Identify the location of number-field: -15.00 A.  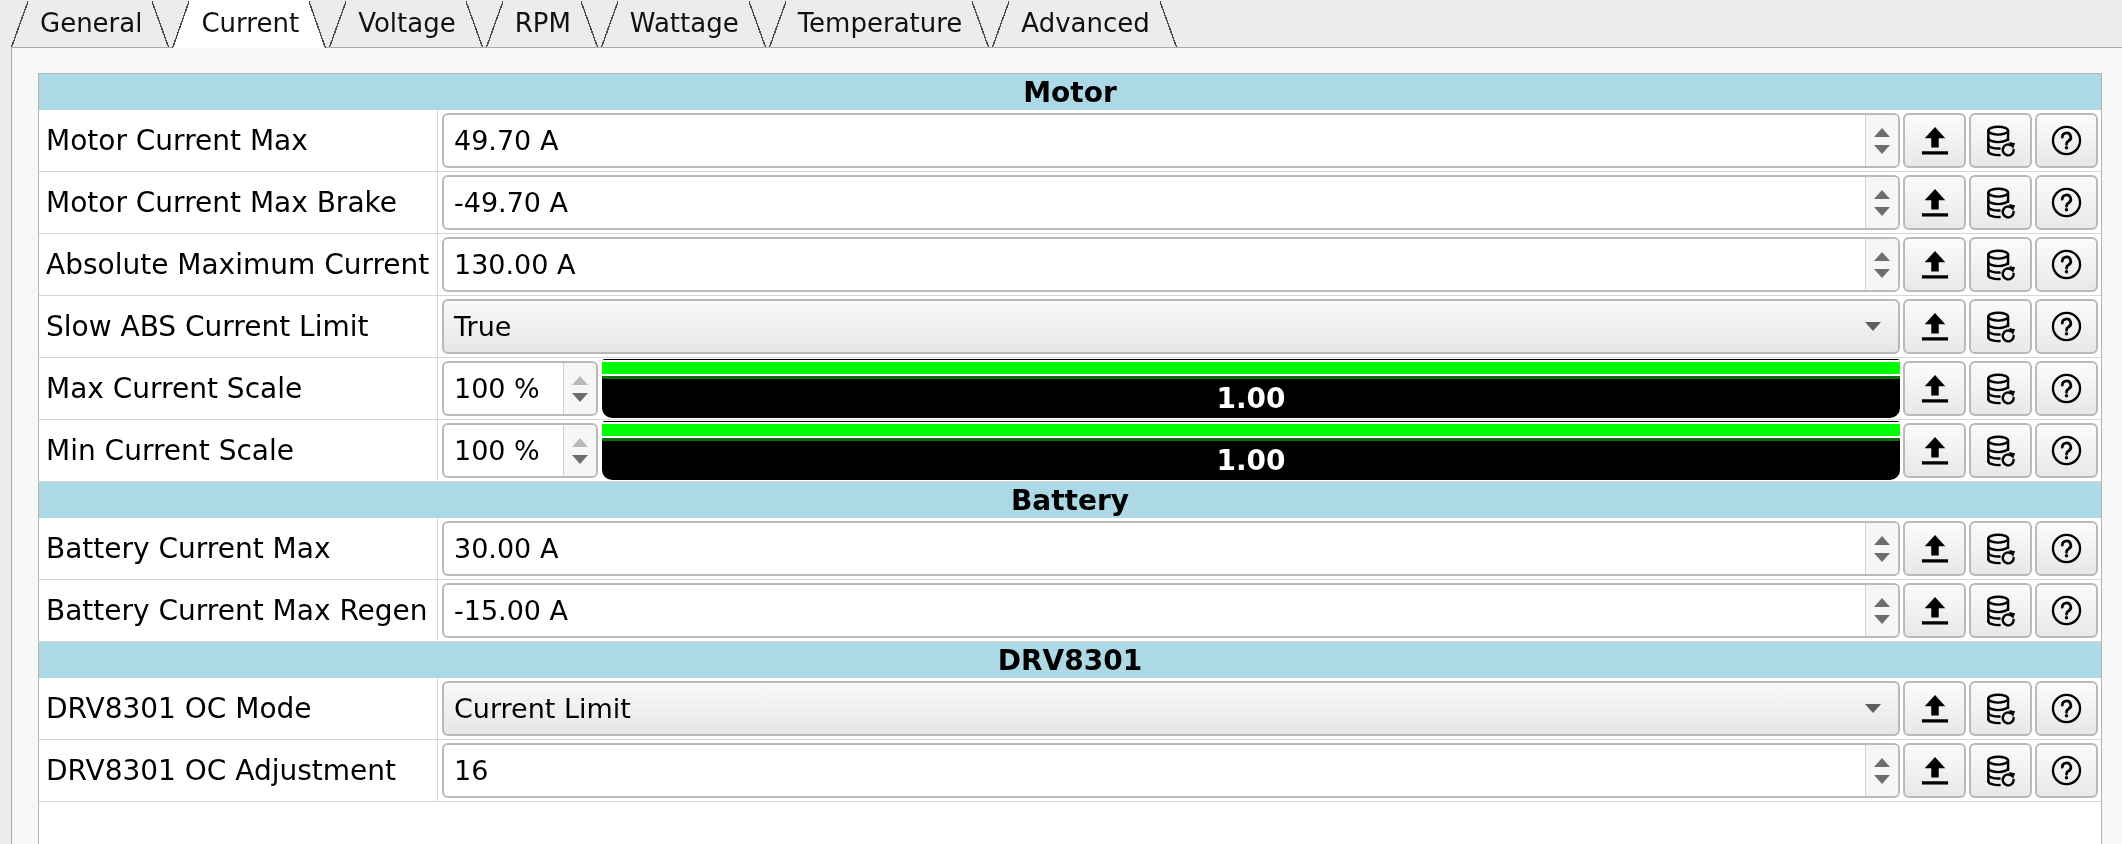
(1171, 610).